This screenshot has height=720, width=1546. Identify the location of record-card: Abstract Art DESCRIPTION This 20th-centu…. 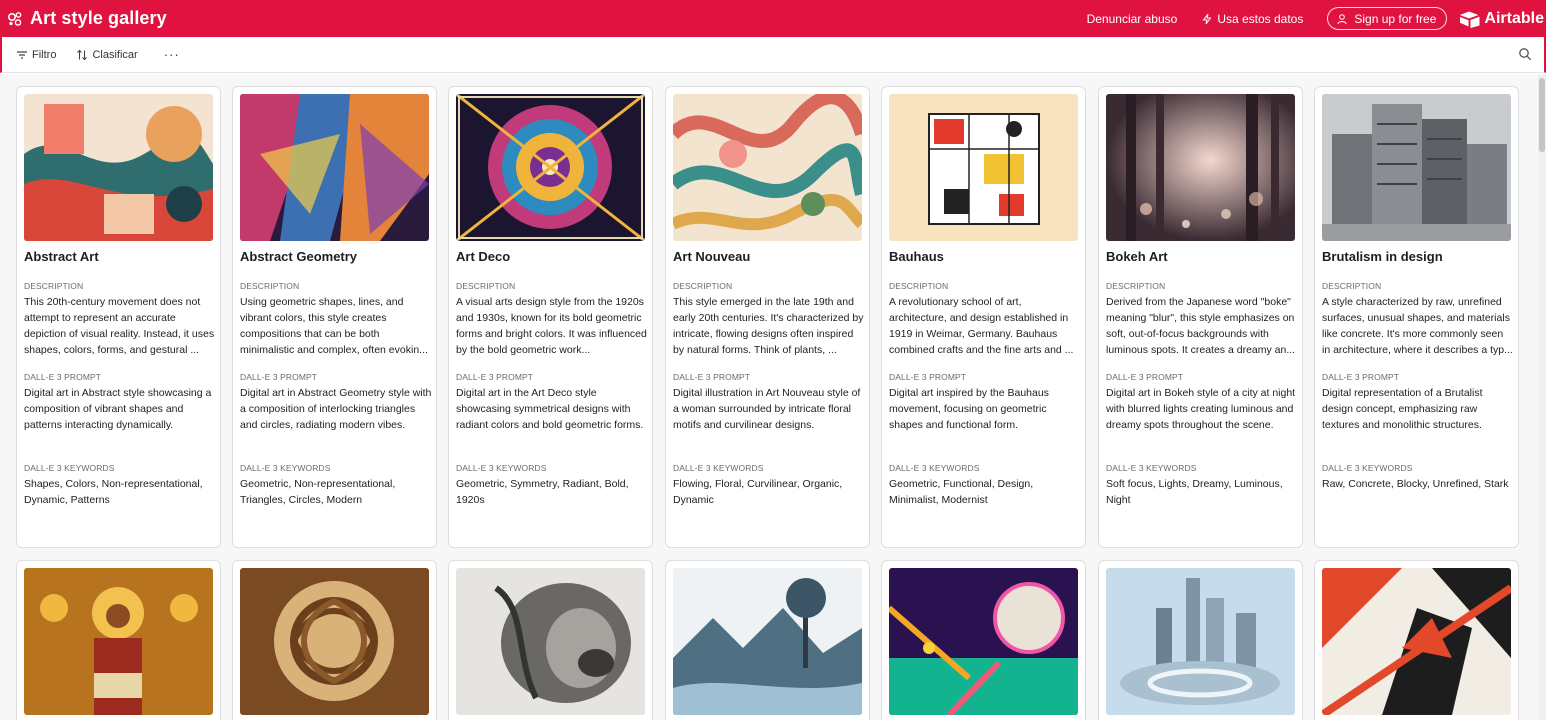
(118, 317).